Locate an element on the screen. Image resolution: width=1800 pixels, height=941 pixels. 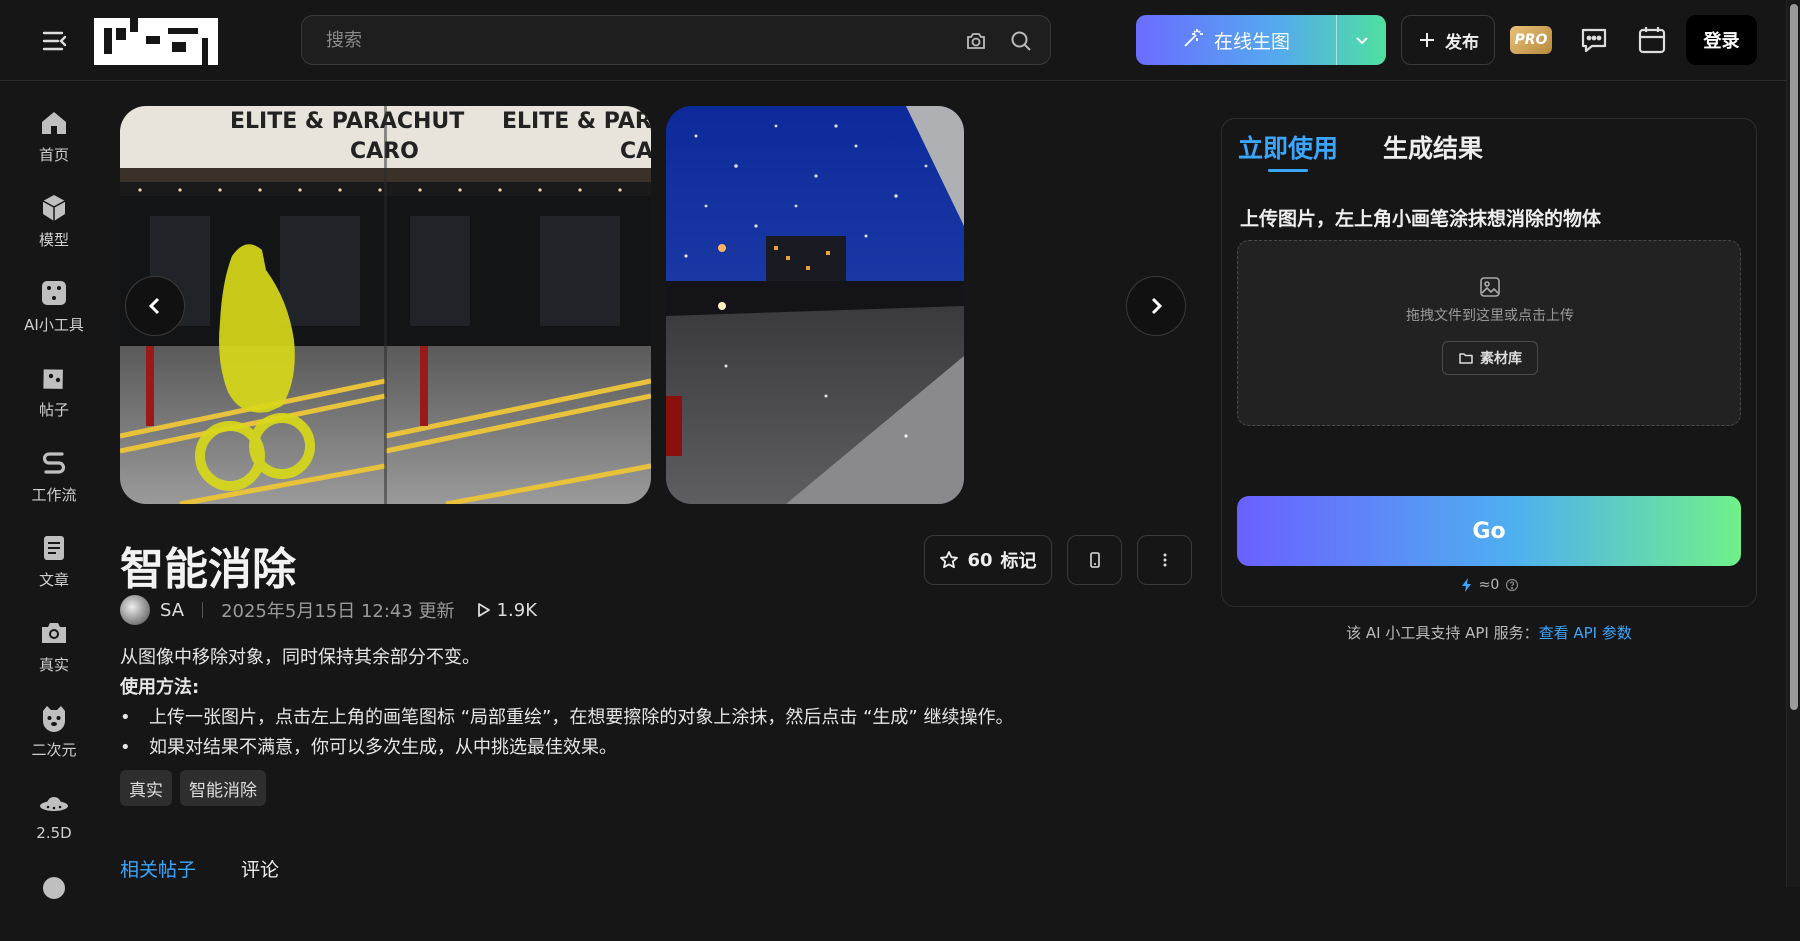
page-scrollbar is located at coordinates (1793, 443).